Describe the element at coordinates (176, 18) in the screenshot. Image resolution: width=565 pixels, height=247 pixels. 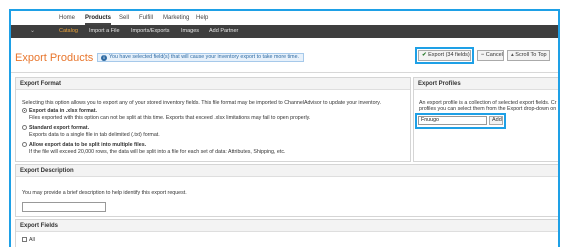
I see `topnav-marketing: Marketing` at that location.